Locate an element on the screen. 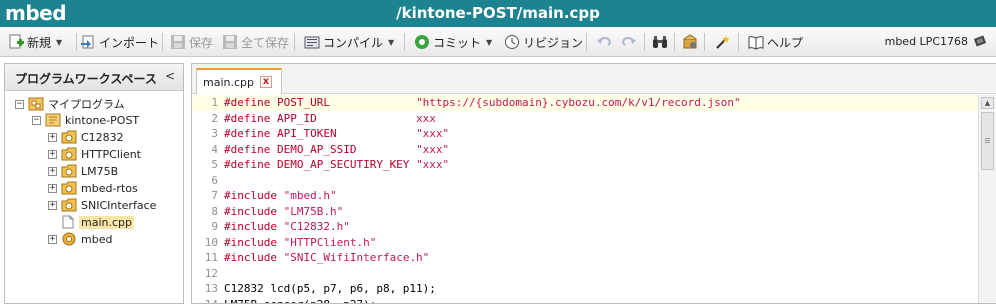 This screenshot has width=996, height=304. tree-program: − kintone-POST is located at coordinates (85, 120).